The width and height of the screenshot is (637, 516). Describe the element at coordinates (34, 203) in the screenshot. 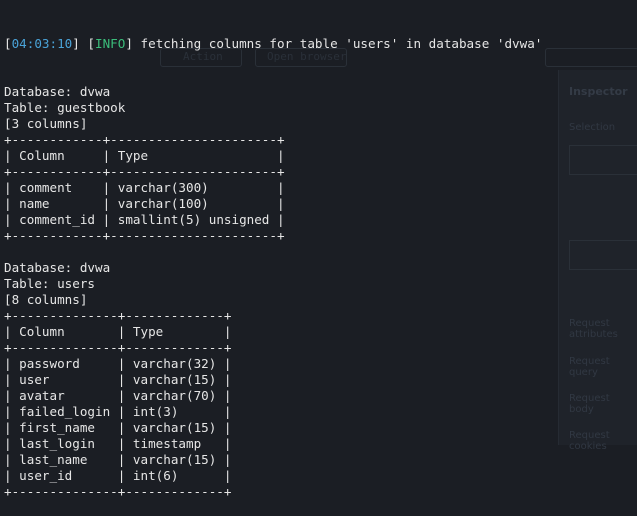

I see `column-name-cell: name` at that location.